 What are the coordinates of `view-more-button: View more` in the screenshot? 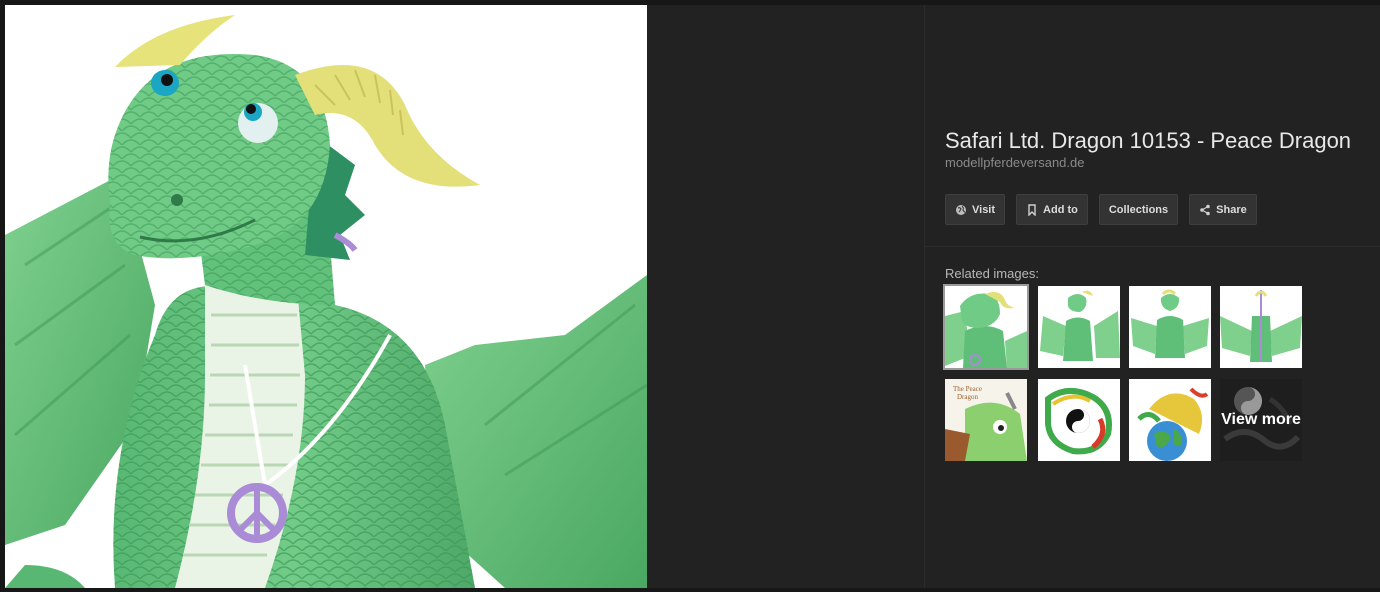 It's located at (1261, 420).